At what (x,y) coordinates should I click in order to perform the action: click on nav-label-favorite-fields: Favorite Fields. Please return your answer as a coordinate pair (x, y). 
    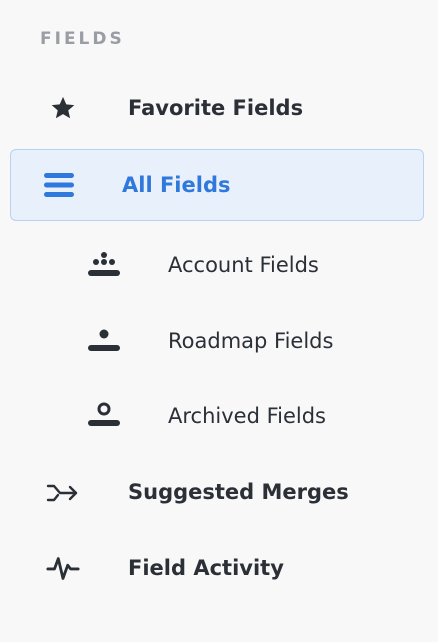
    Looking at the image, I should click on (216, 108).